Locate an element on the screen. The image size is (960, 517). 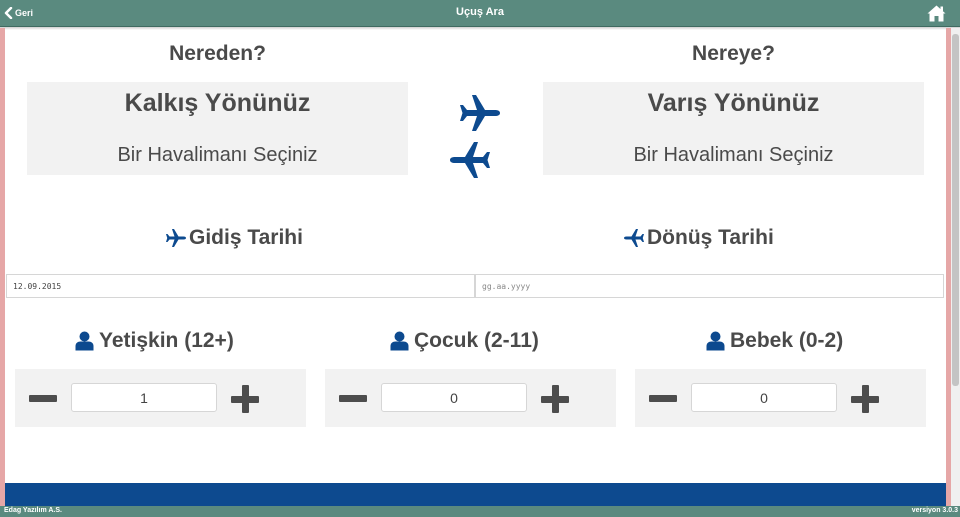
child-count-input is located at coordinates (454, 397).